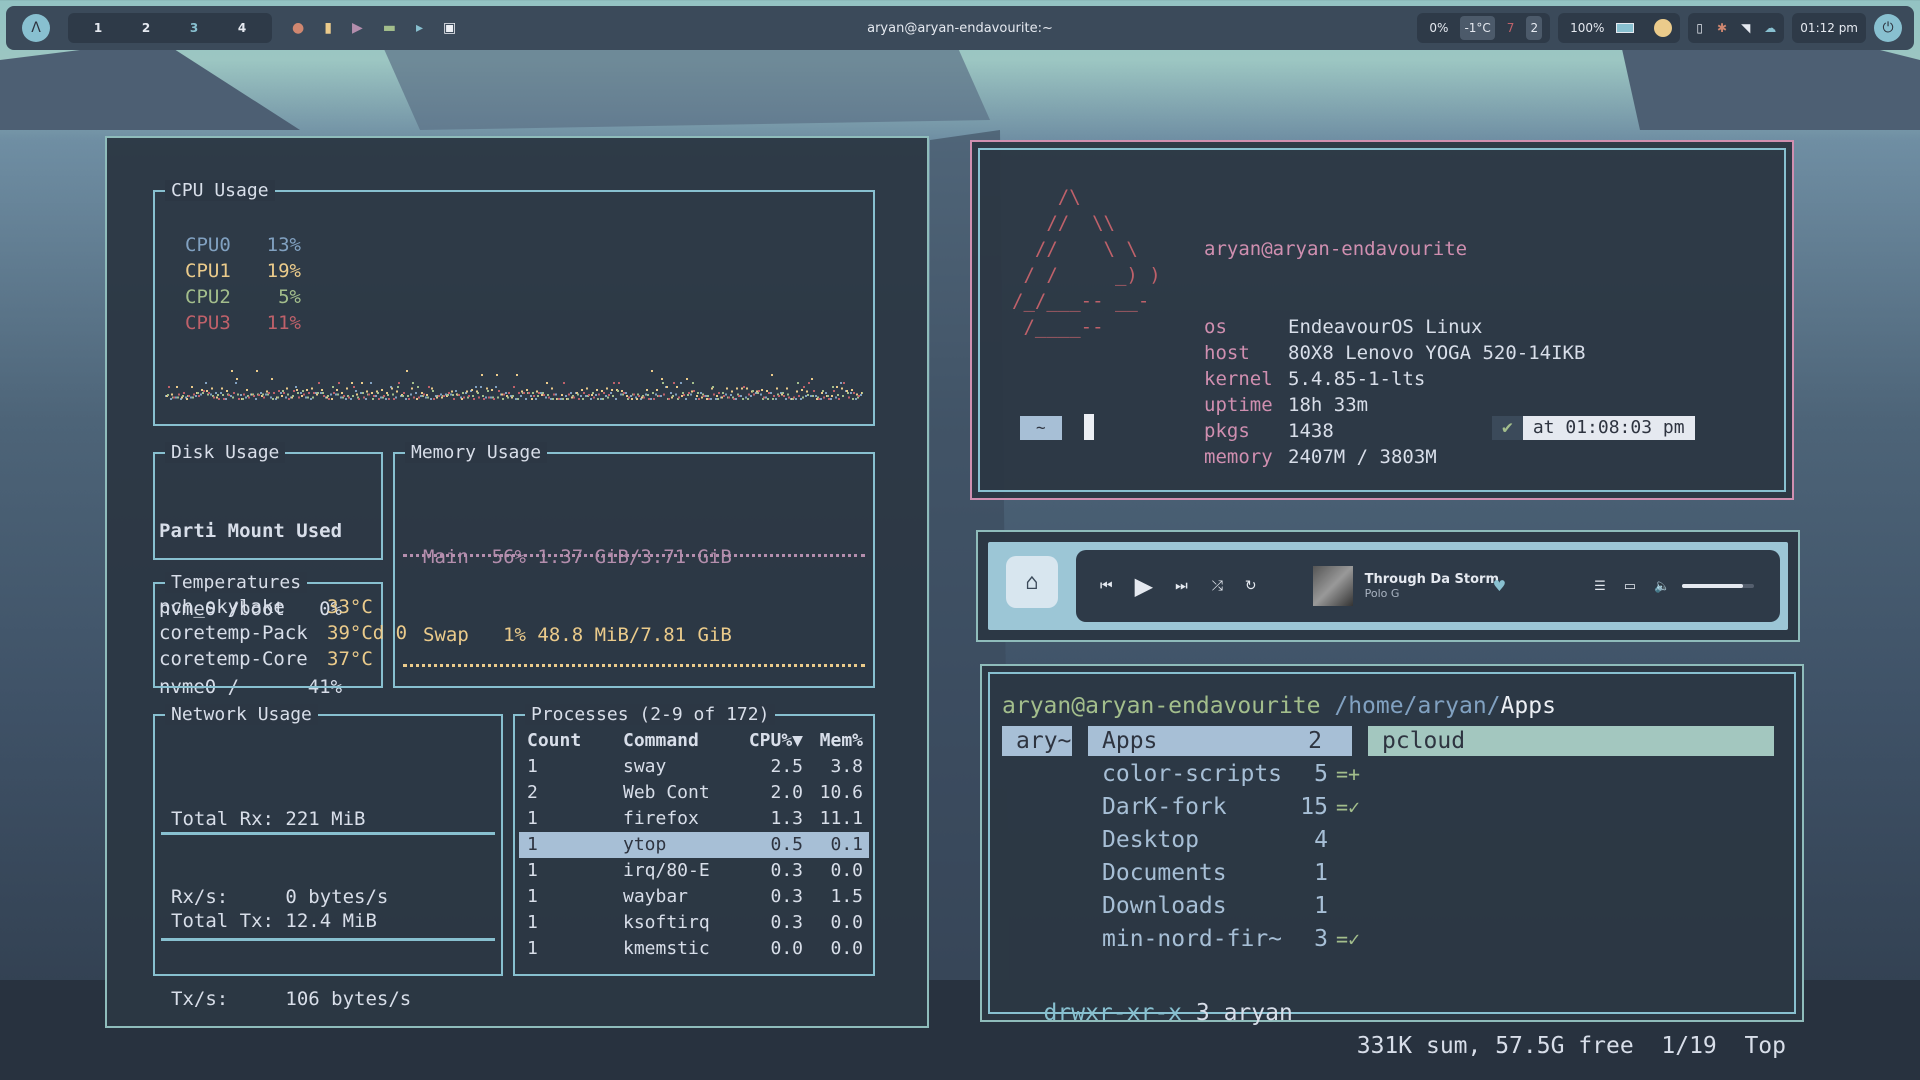 The width and height of the screenshot is (1920, 1080). What do you see at coordinates (1228, 906) in the screenshot?
I see `ranger-file-item: Downloads 1` at bounding box center [1228, 906].